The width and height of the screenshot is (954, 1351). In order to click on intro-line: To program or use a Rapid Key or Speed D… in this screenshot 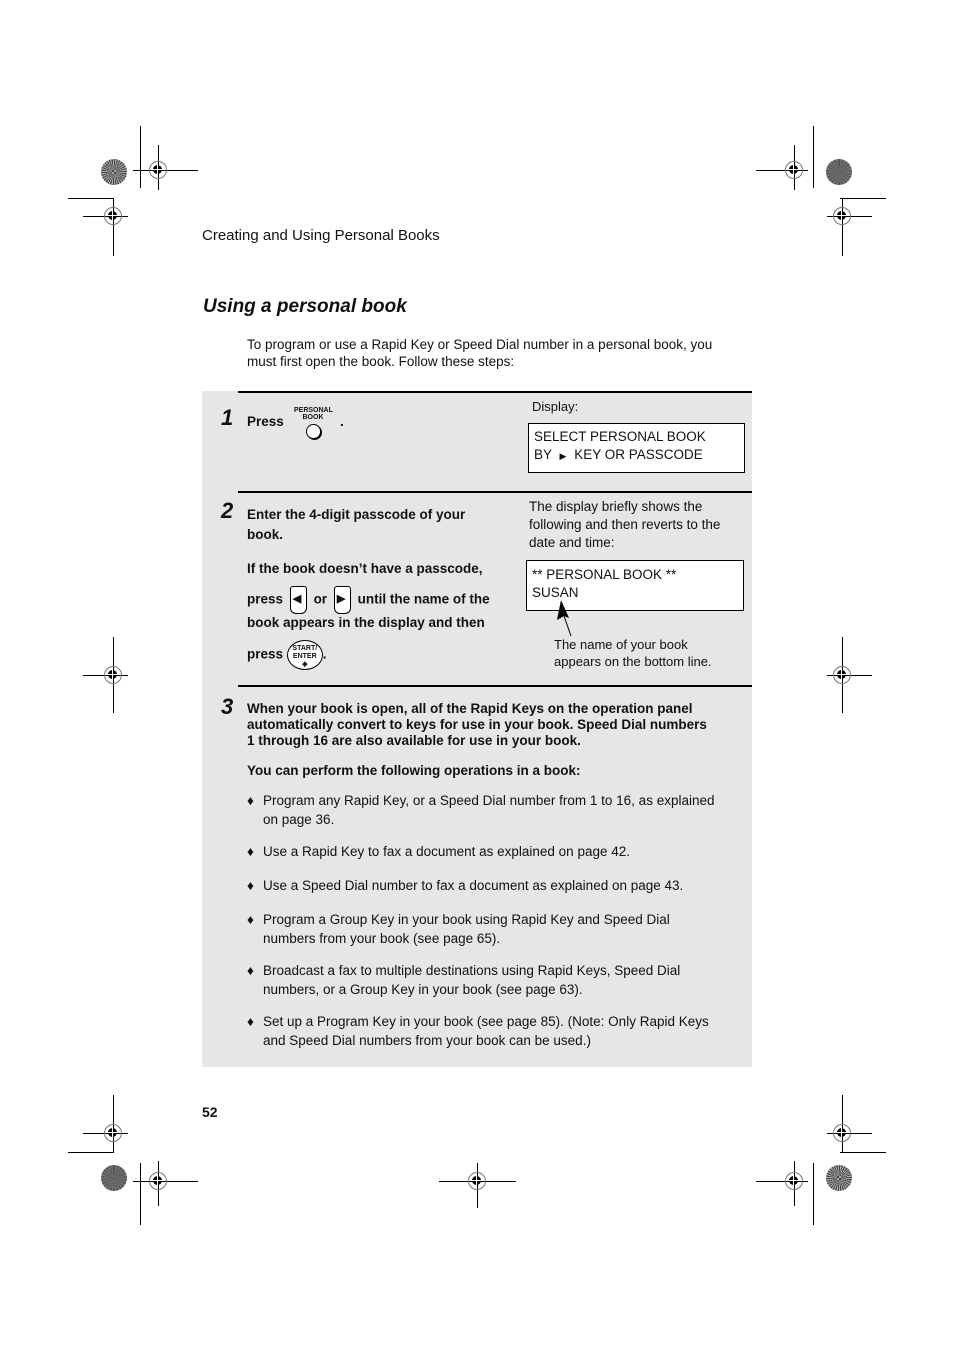, I will do `click(480, 344)`.